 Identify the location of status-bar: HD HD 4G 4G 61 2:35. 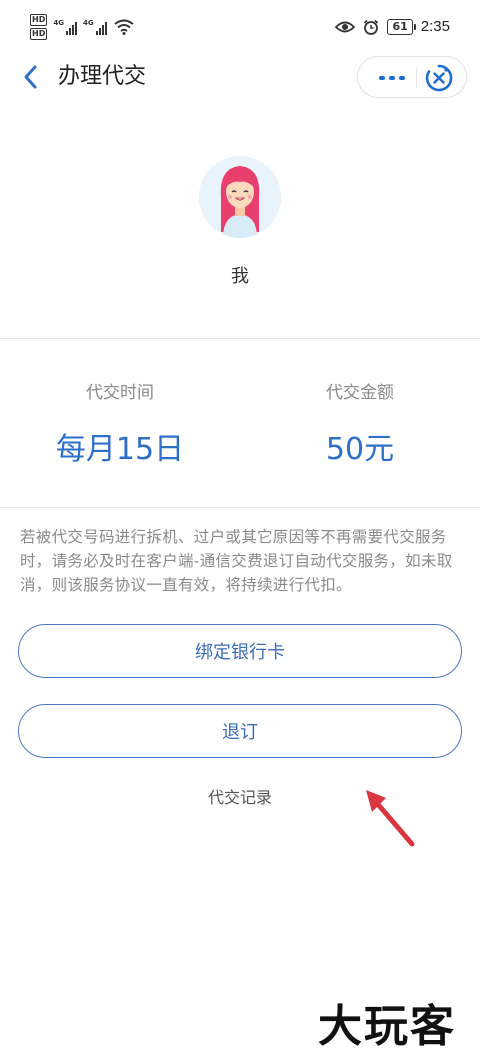
(240, 28).